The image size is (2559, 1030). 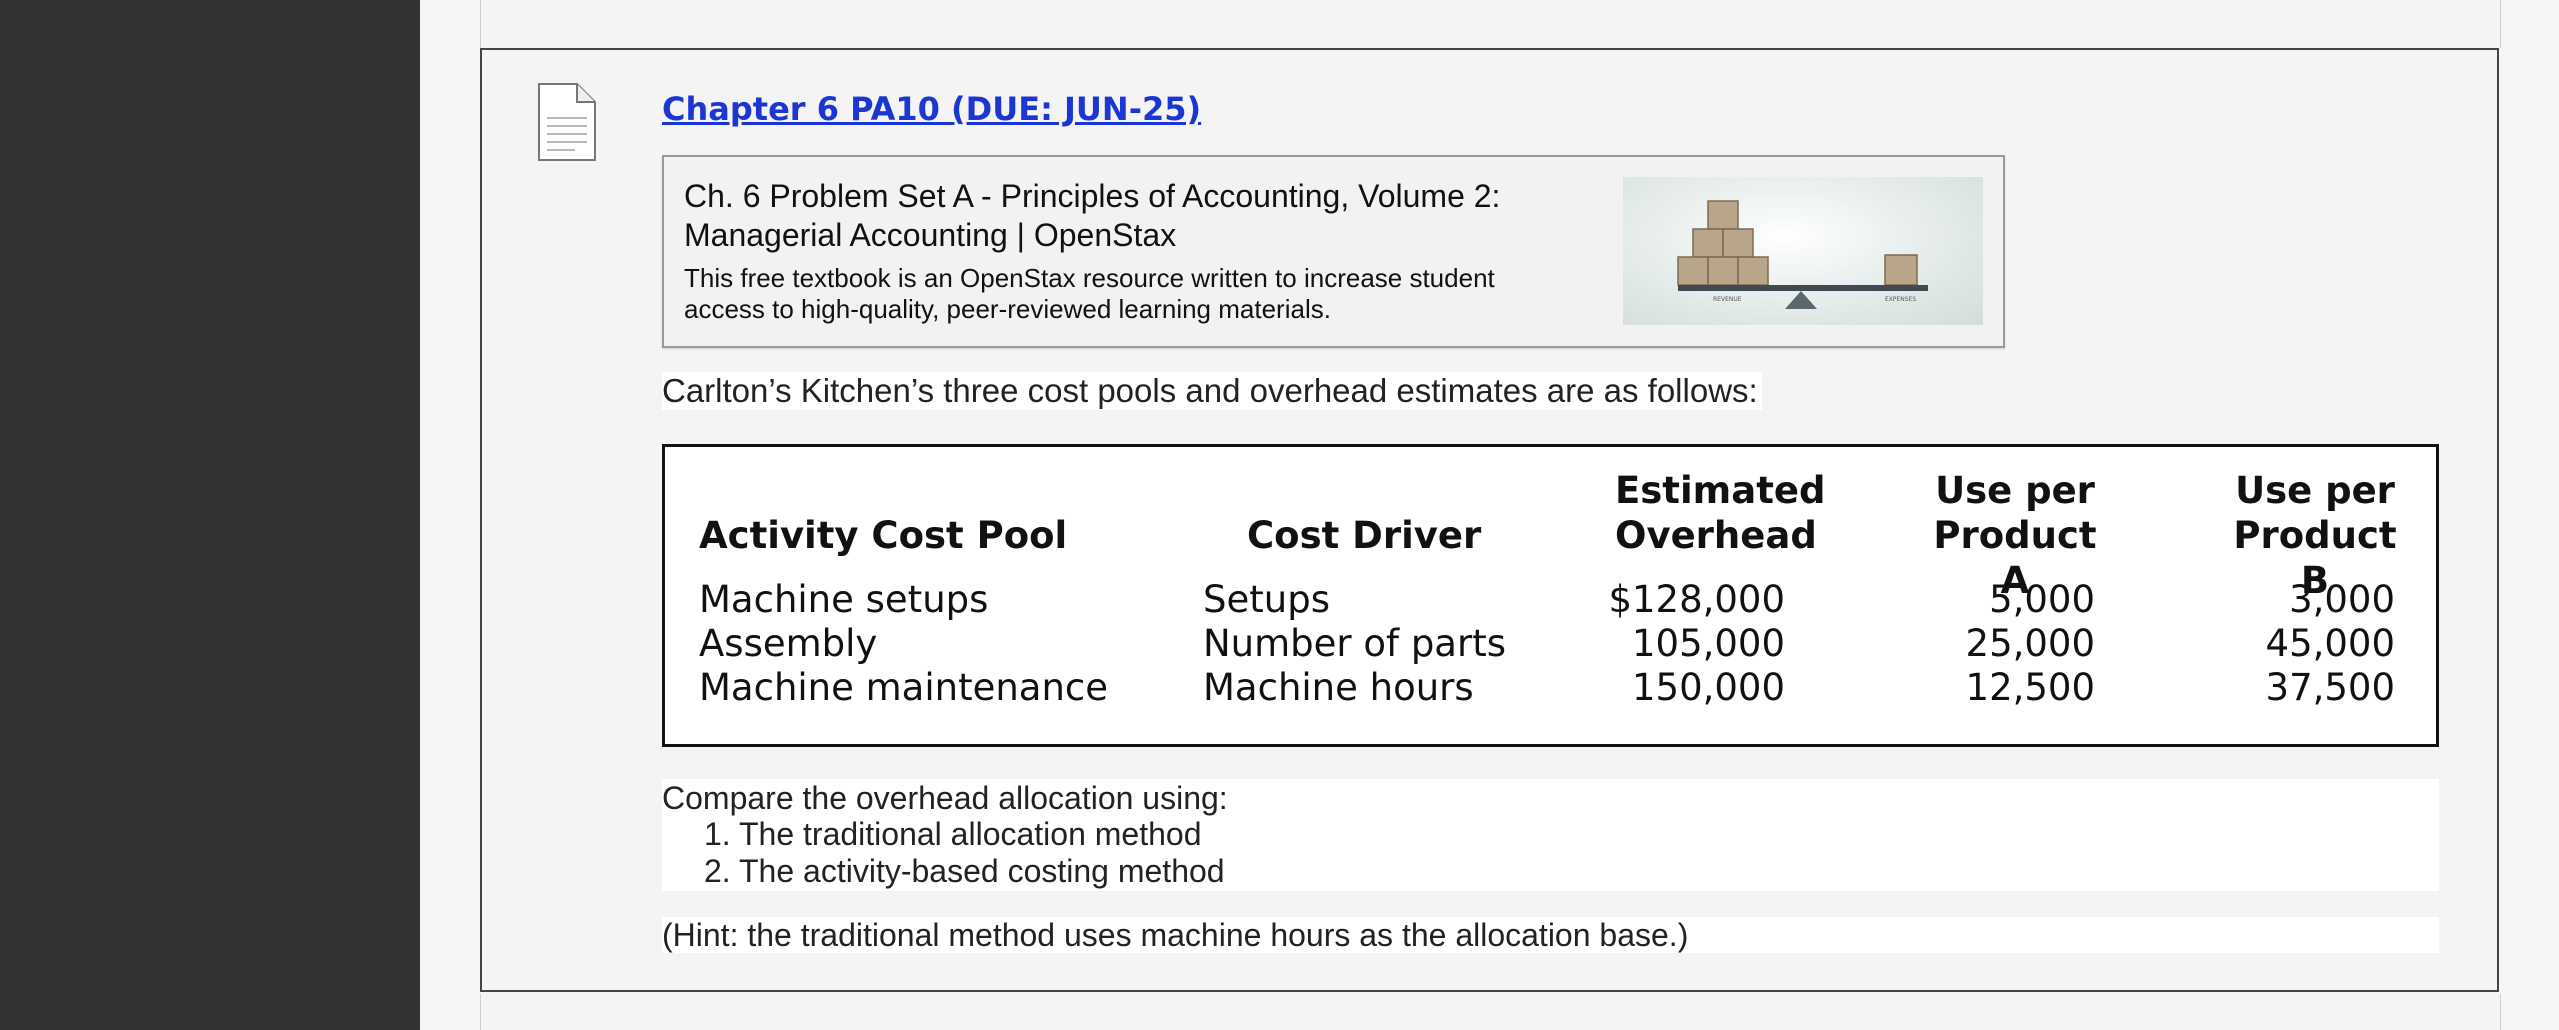 What do you see at coordinates (2315, 490) in the screenshot?
I see `header-use-product-b-line1: Use per` at bounding box center [2315, 490].